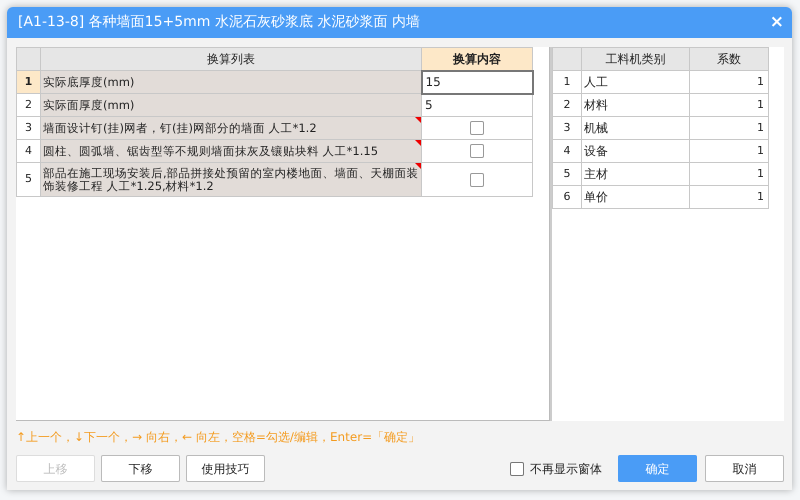 This screenshot has height=500, width=800. What do you see at coordinates (210, 151) in the screenshot?
I see `item-text: 圆柱、圆弧墙、锯齿型等不规则墙面抹灰及镶贴块料 人工*1.15` at bounding box center [210, 151].